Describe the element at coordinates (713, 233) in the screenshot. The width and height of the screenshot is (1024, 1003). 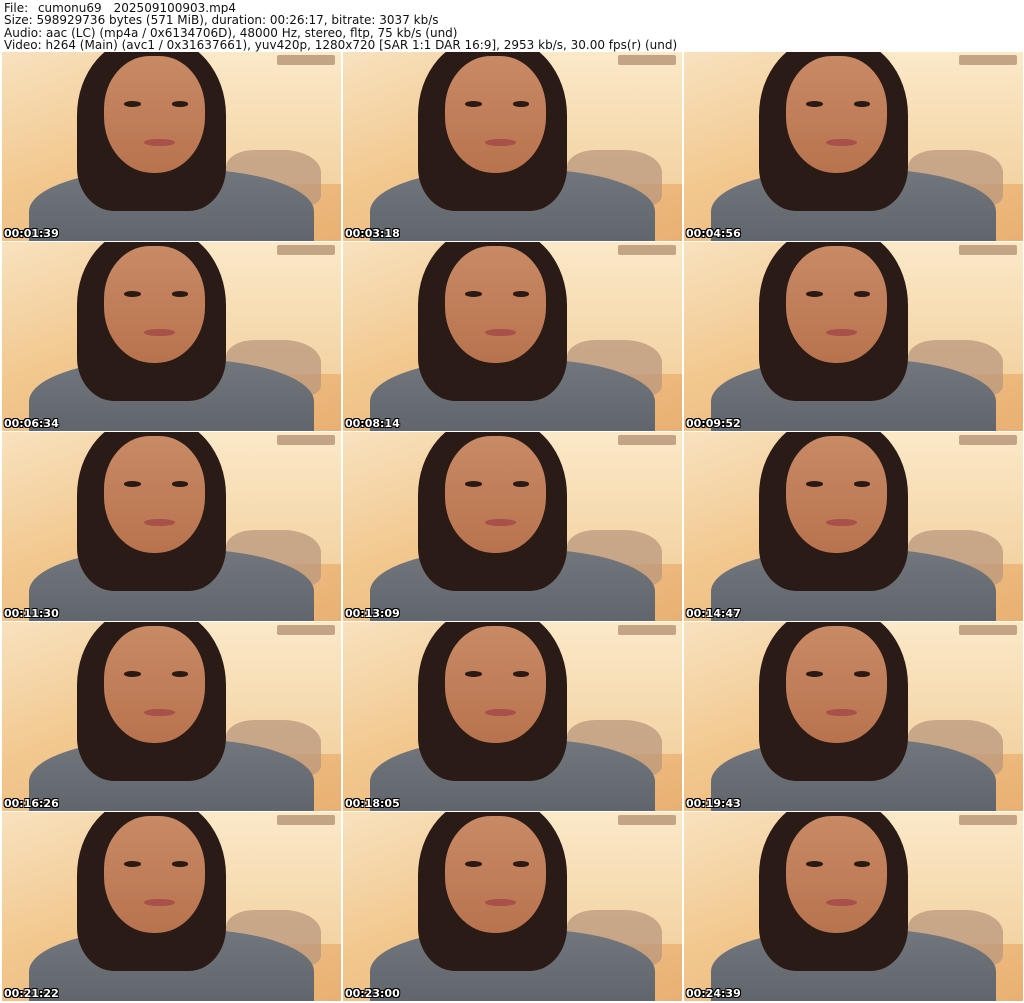
I see `frame-timestamp: 00:04:56` at that location.